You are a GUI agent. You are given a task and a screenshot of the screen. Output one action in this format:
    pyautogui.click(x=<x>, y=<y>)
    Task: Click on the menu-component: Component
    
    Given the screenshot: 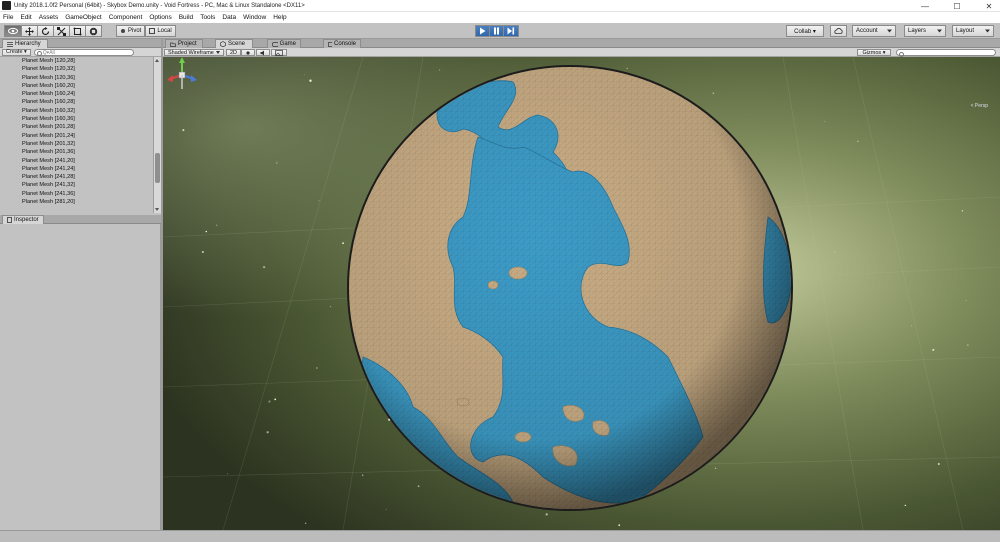 What is the action you would take?
    pyautogui.click(x=126, y=17)
    